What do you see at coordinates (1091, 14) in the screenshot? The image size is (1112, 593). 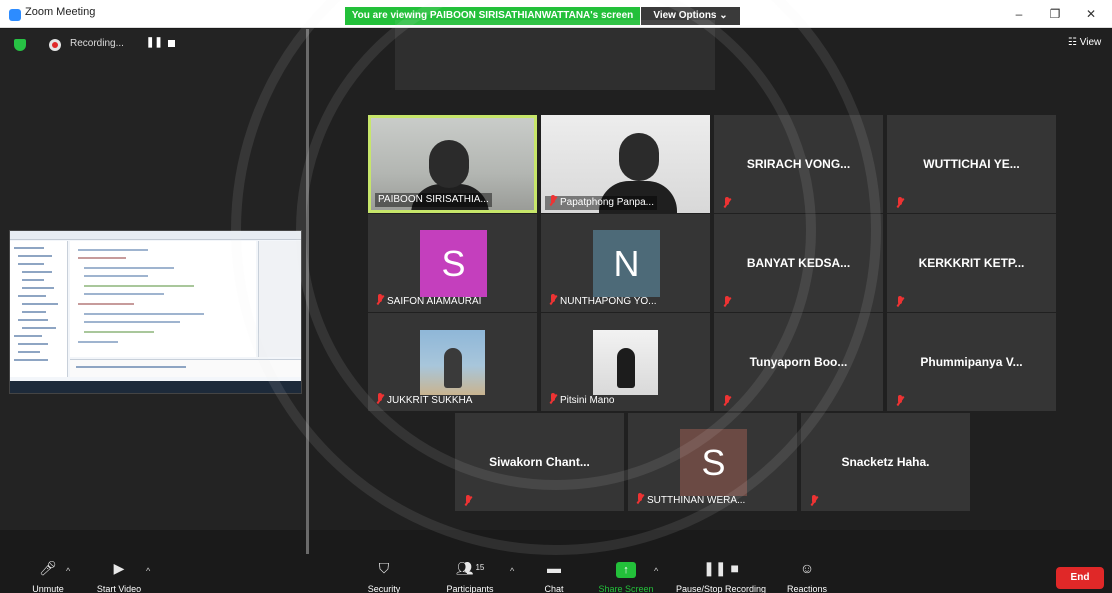 I see `close-button: ✕` at bounding box center [1091, 14].